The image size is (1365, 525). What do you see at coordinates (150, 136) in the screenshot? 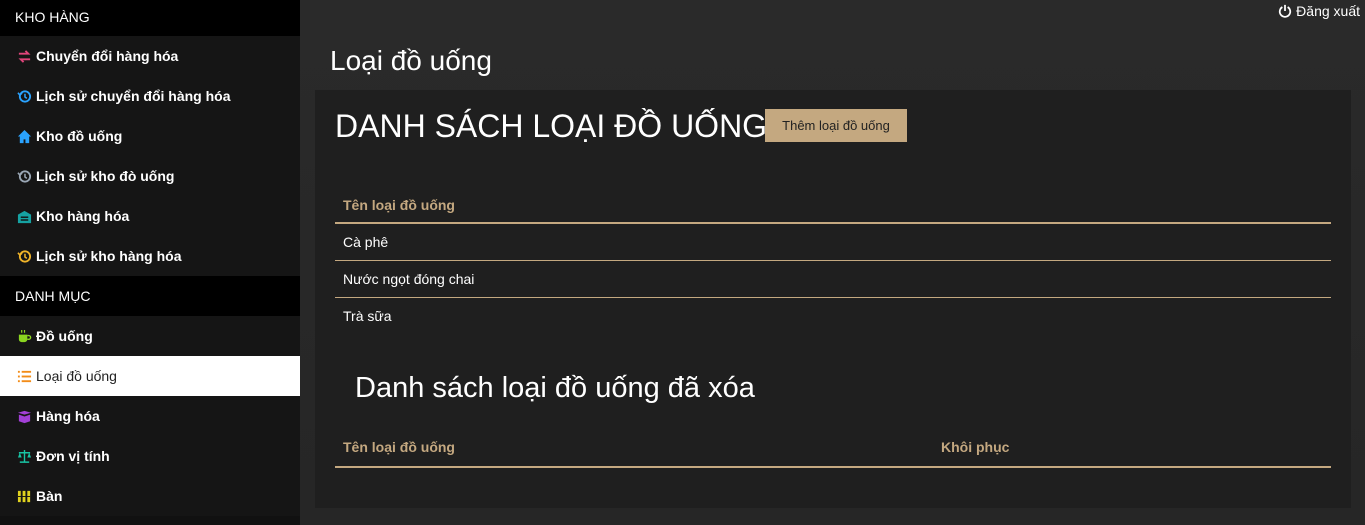
I see `sidebar-item-kho-do-uong: Kho đồ uống` at bounding box center [150, 136].